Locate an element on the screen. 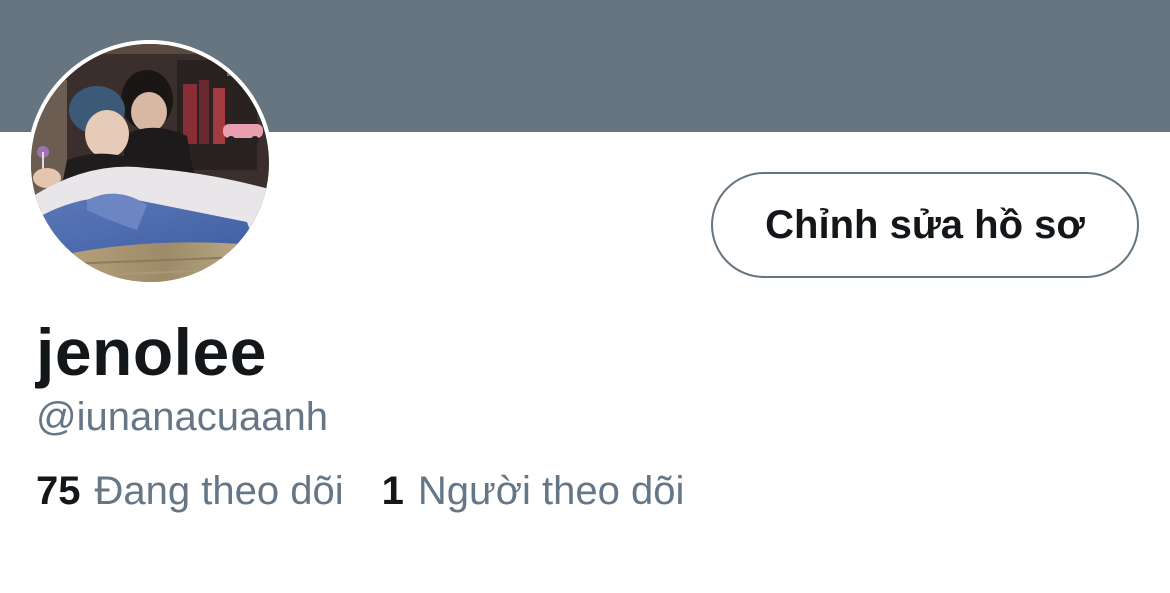 The height and width of the screenshot is (593, 1170). profile-avatar is located at coordinates (150, 163).